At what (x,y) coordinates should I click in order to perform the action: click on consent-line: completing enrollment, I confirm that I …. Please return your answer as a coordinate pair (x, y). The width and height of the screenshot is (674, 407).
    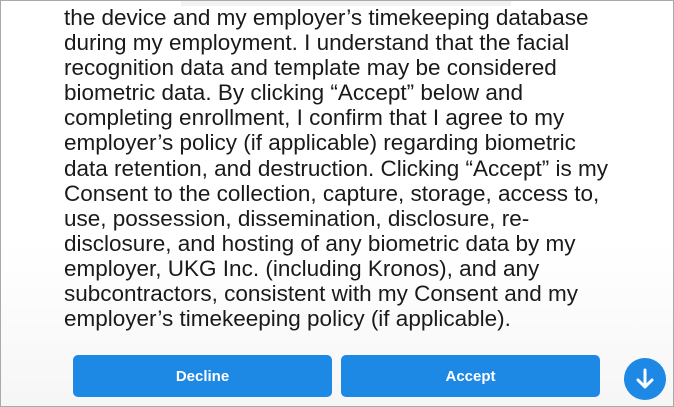
    Looking at the image, I should click on (314, 118).